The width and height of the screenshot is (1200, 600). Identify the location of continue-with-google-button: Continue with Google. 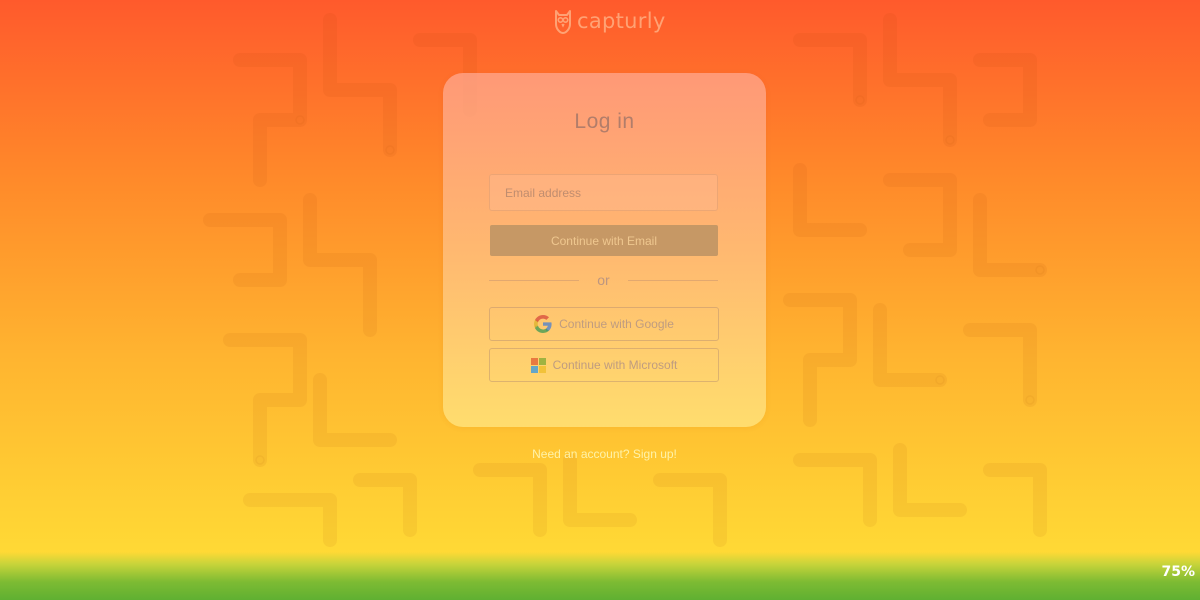
(604, 324).